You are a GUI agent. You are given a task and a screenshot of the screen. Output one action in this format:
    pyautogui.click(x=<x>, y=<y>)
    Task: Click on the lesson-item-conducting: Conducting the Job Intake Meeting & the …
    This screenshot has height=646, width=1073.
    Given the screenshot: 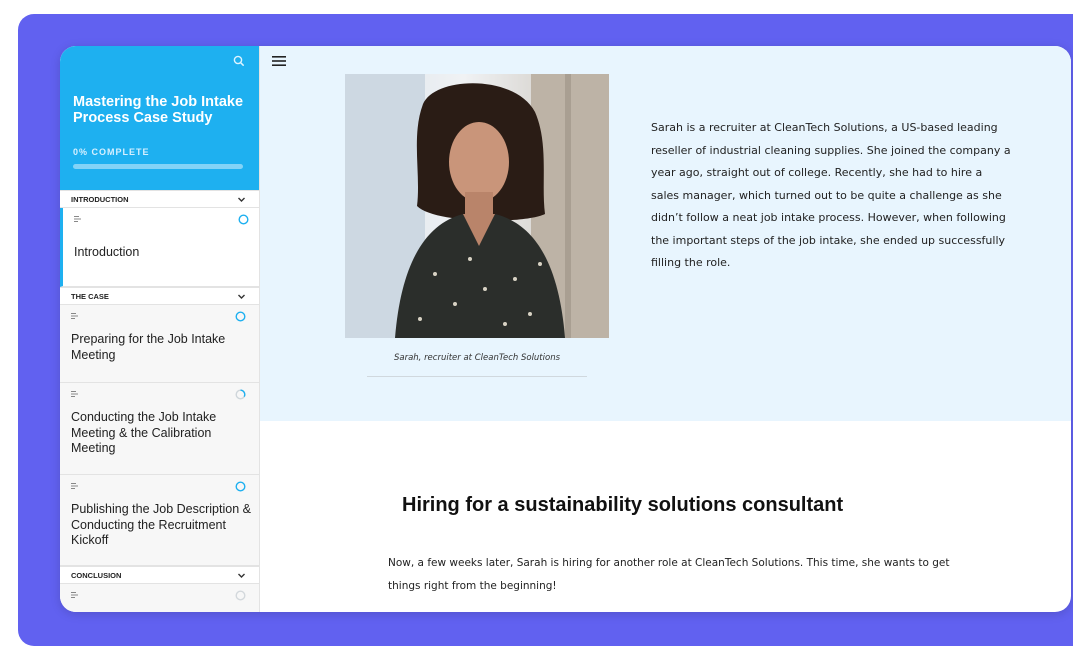 What is the action you would take?
    pyautogui.click(x=159, y=429)
    